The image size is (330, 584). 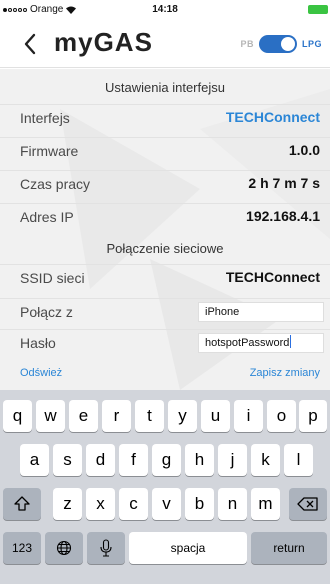 I want to click on shift-key, so click(x=22, y=504).